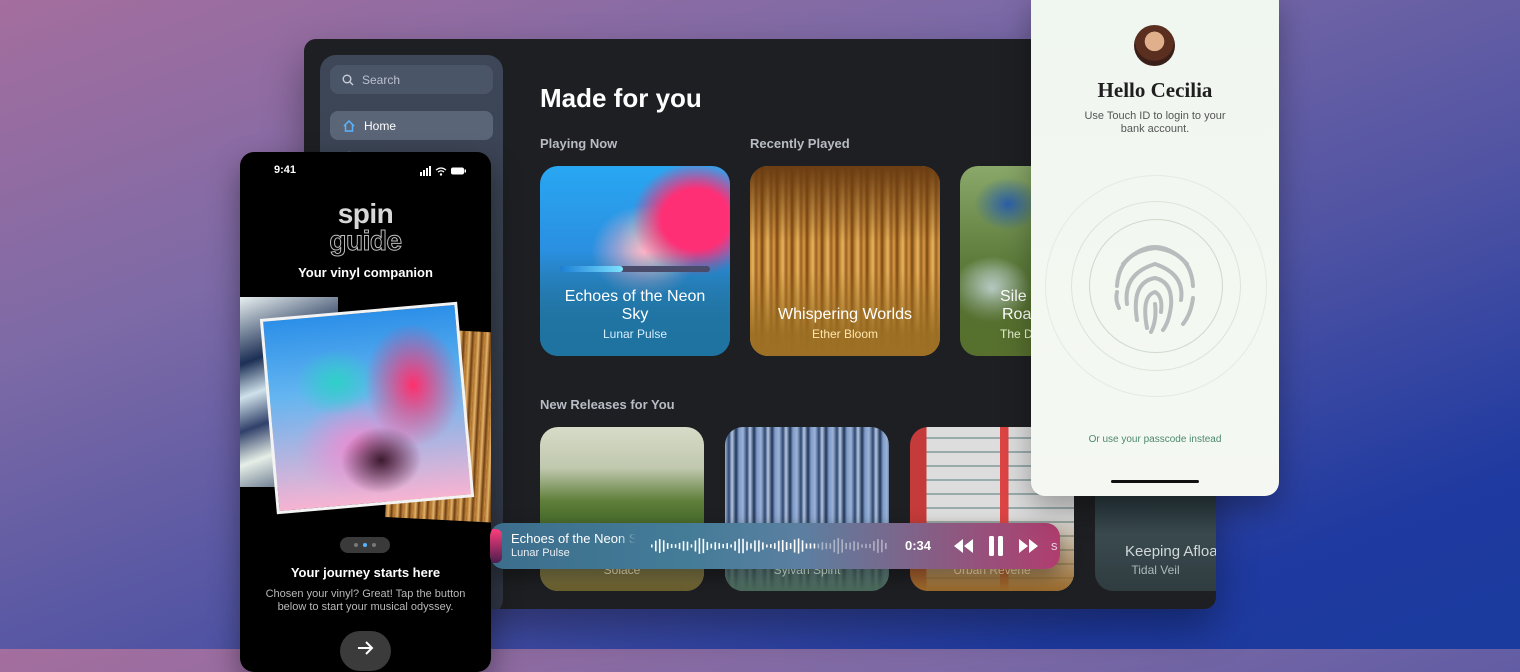  I want to click on rewind-icon, so click(963, 546).